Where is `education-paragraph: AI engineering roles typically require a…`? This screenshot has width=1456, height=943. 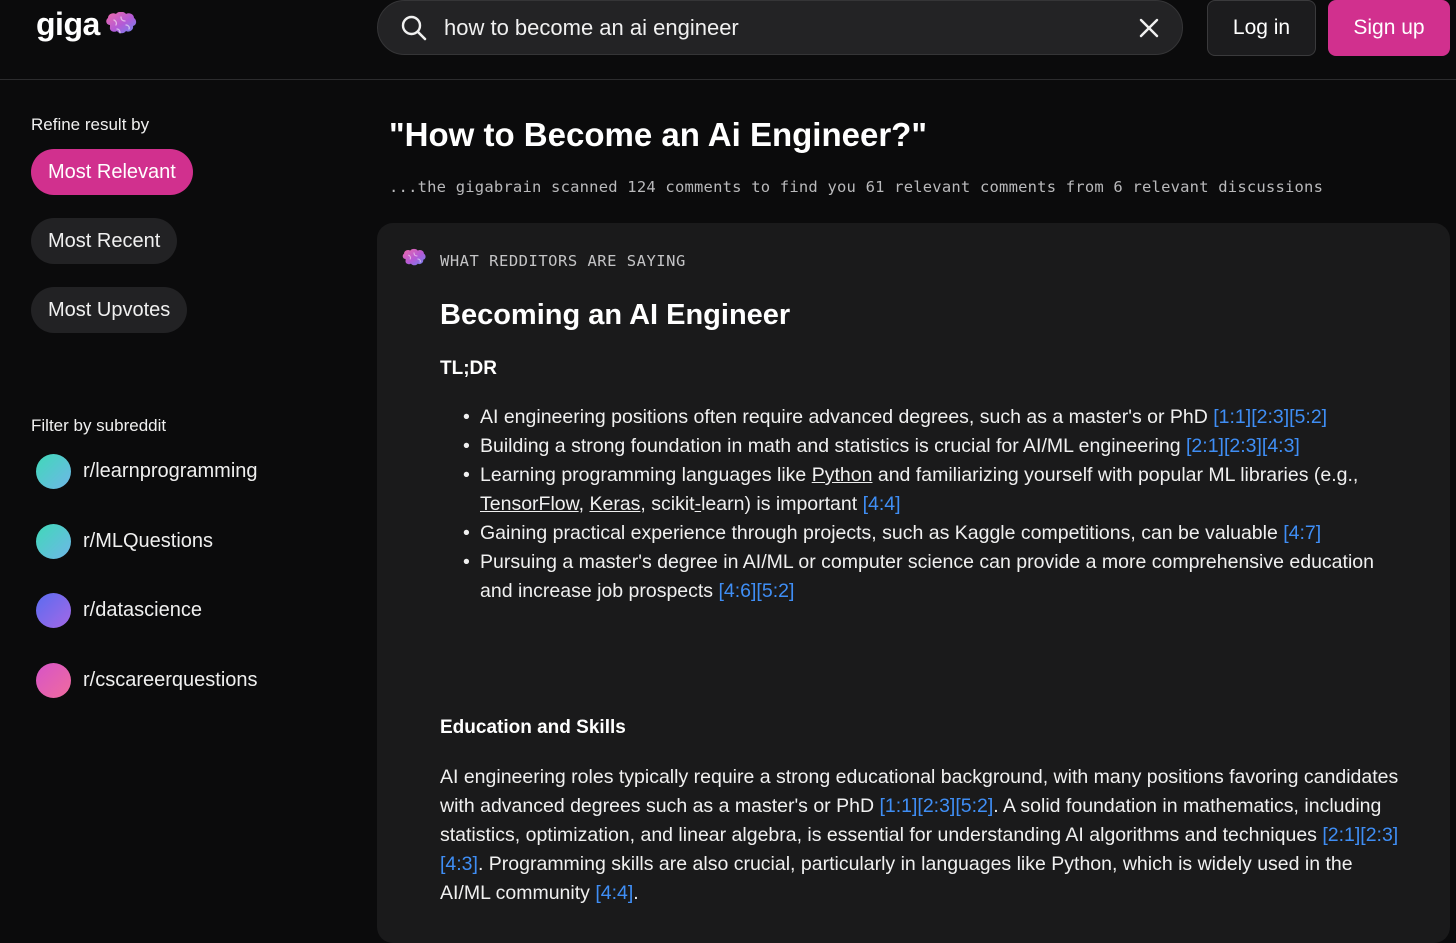 education-paragraph: AI engineering roles typically require a… is located at coordinates (920, 835).